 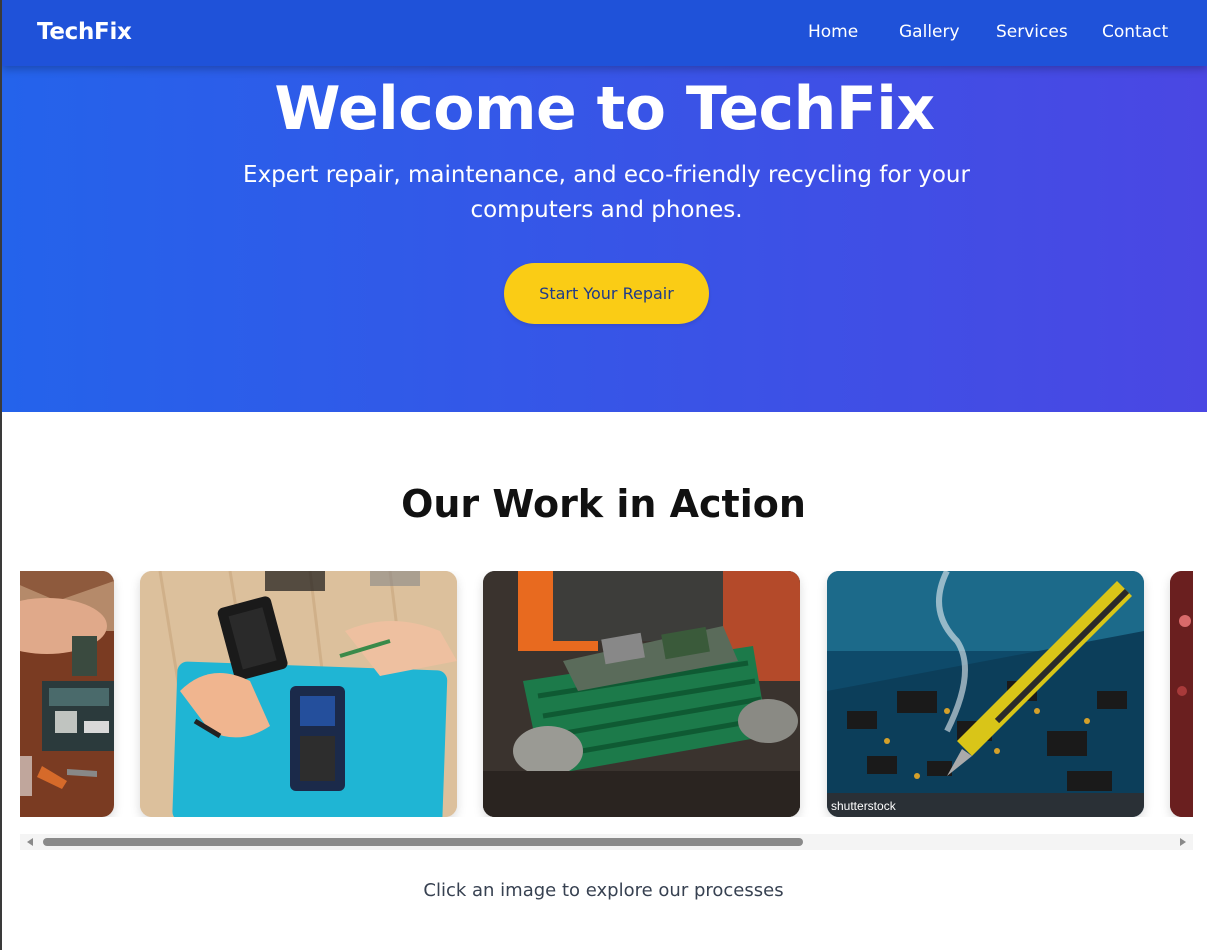 I want to click on gallery-image-soldering: shutterstock, so click(x=985, y=694).